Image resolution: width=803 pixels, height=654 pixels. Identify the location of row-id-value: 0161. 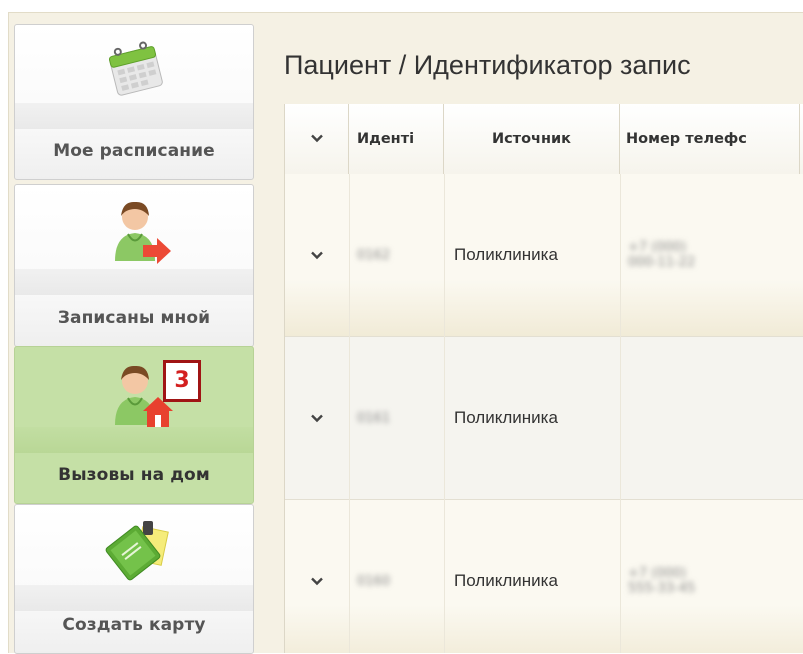
(374, 418).